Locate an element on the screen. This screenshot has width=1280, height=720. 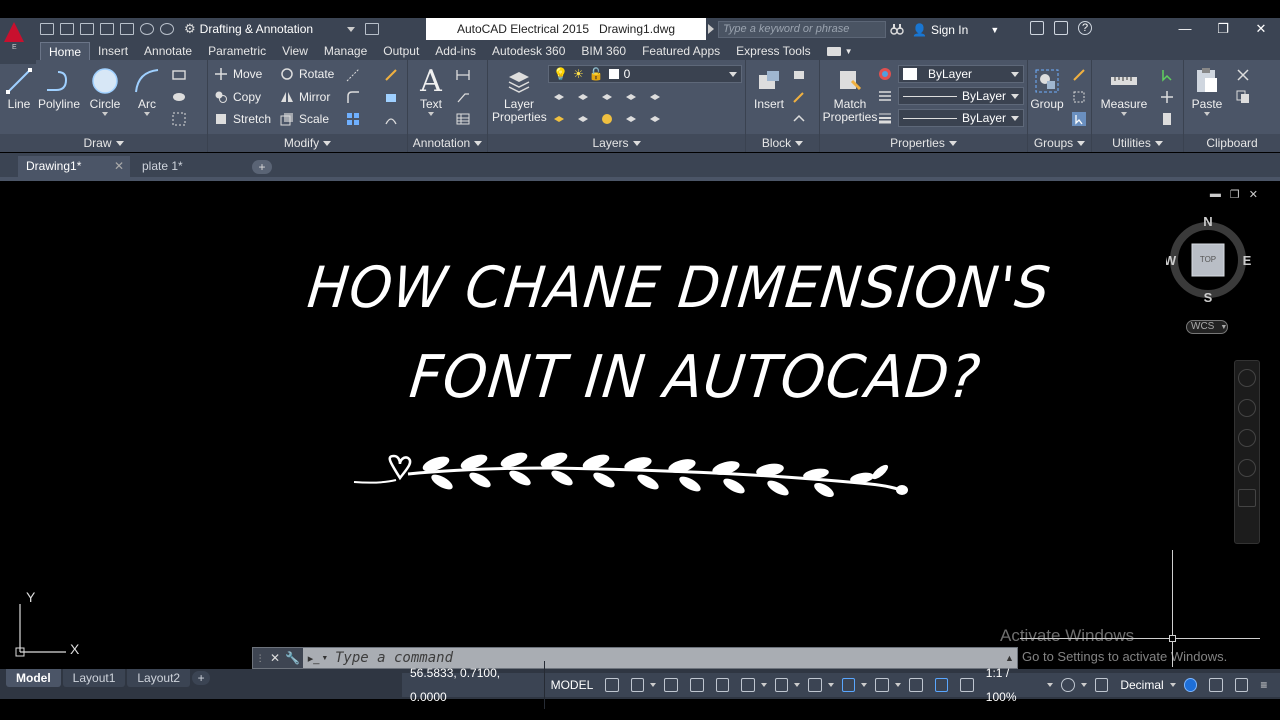
circle-tool: Circle is located at coordinates (105, 90).